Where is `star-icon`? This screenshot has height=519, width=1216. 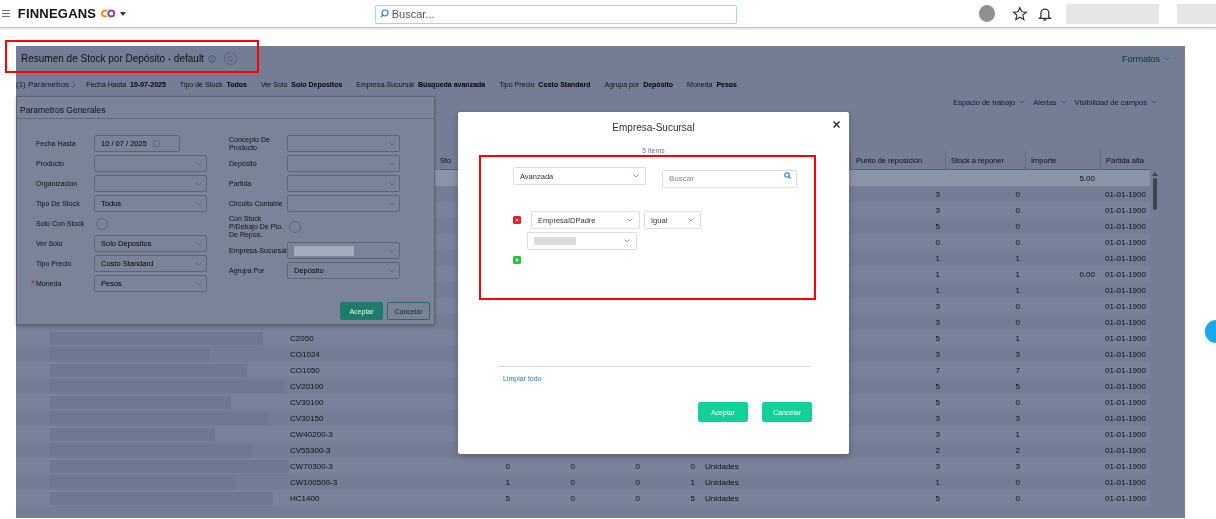 star-icon is located at coordinates (1020, 13).